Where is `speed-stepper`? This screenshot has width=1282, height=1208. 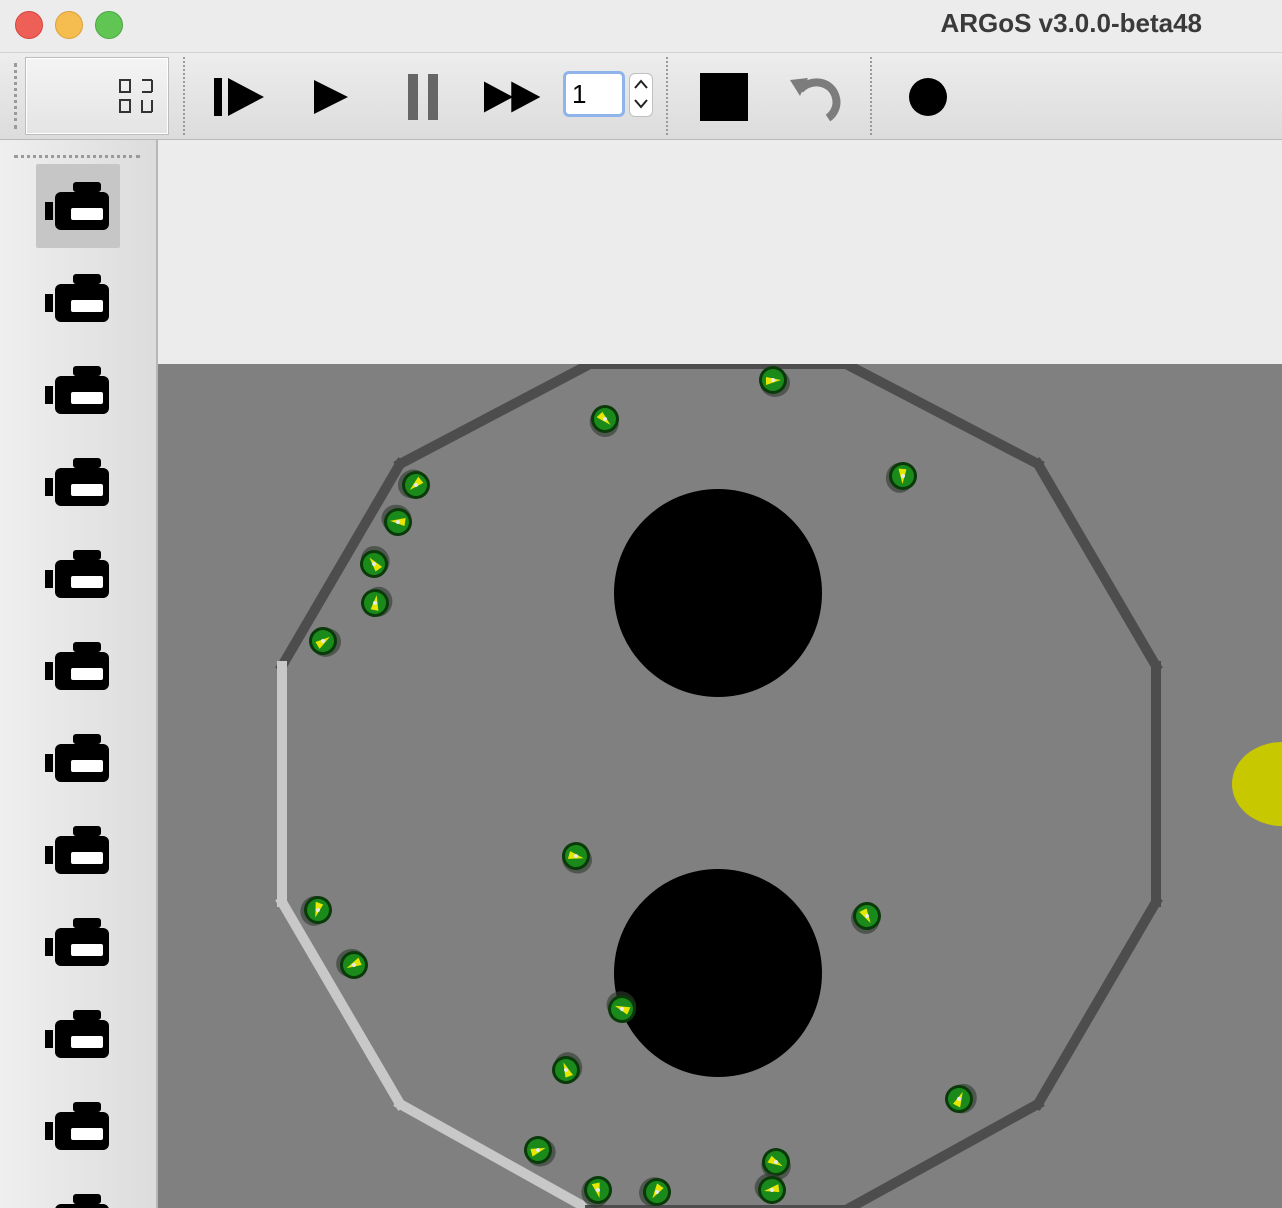 speed-stepper is located at coordinates (641, 95).